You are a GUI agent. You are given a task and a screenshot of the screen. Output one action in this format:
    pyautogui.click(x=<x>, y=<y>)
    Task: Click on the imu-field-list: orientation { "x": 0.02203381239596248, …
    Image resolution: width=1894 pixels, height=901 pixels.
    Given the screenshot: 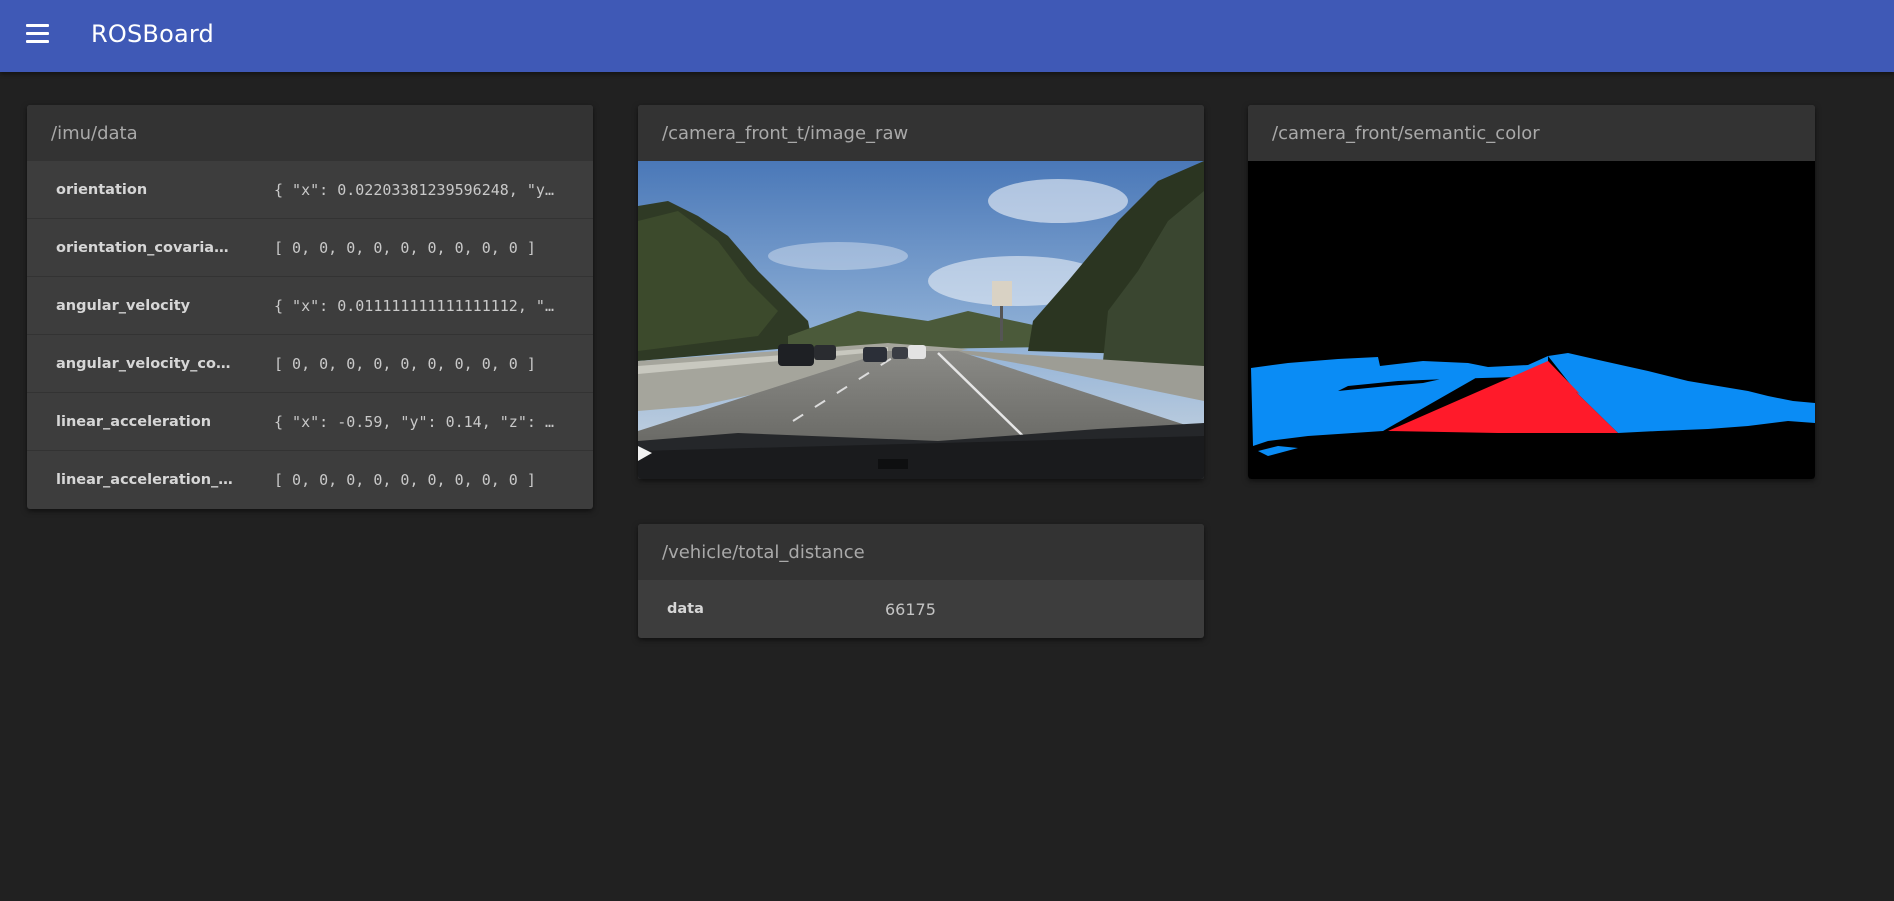 What is the action you would take?
    pyautogui.click(x=310, y=335)
    